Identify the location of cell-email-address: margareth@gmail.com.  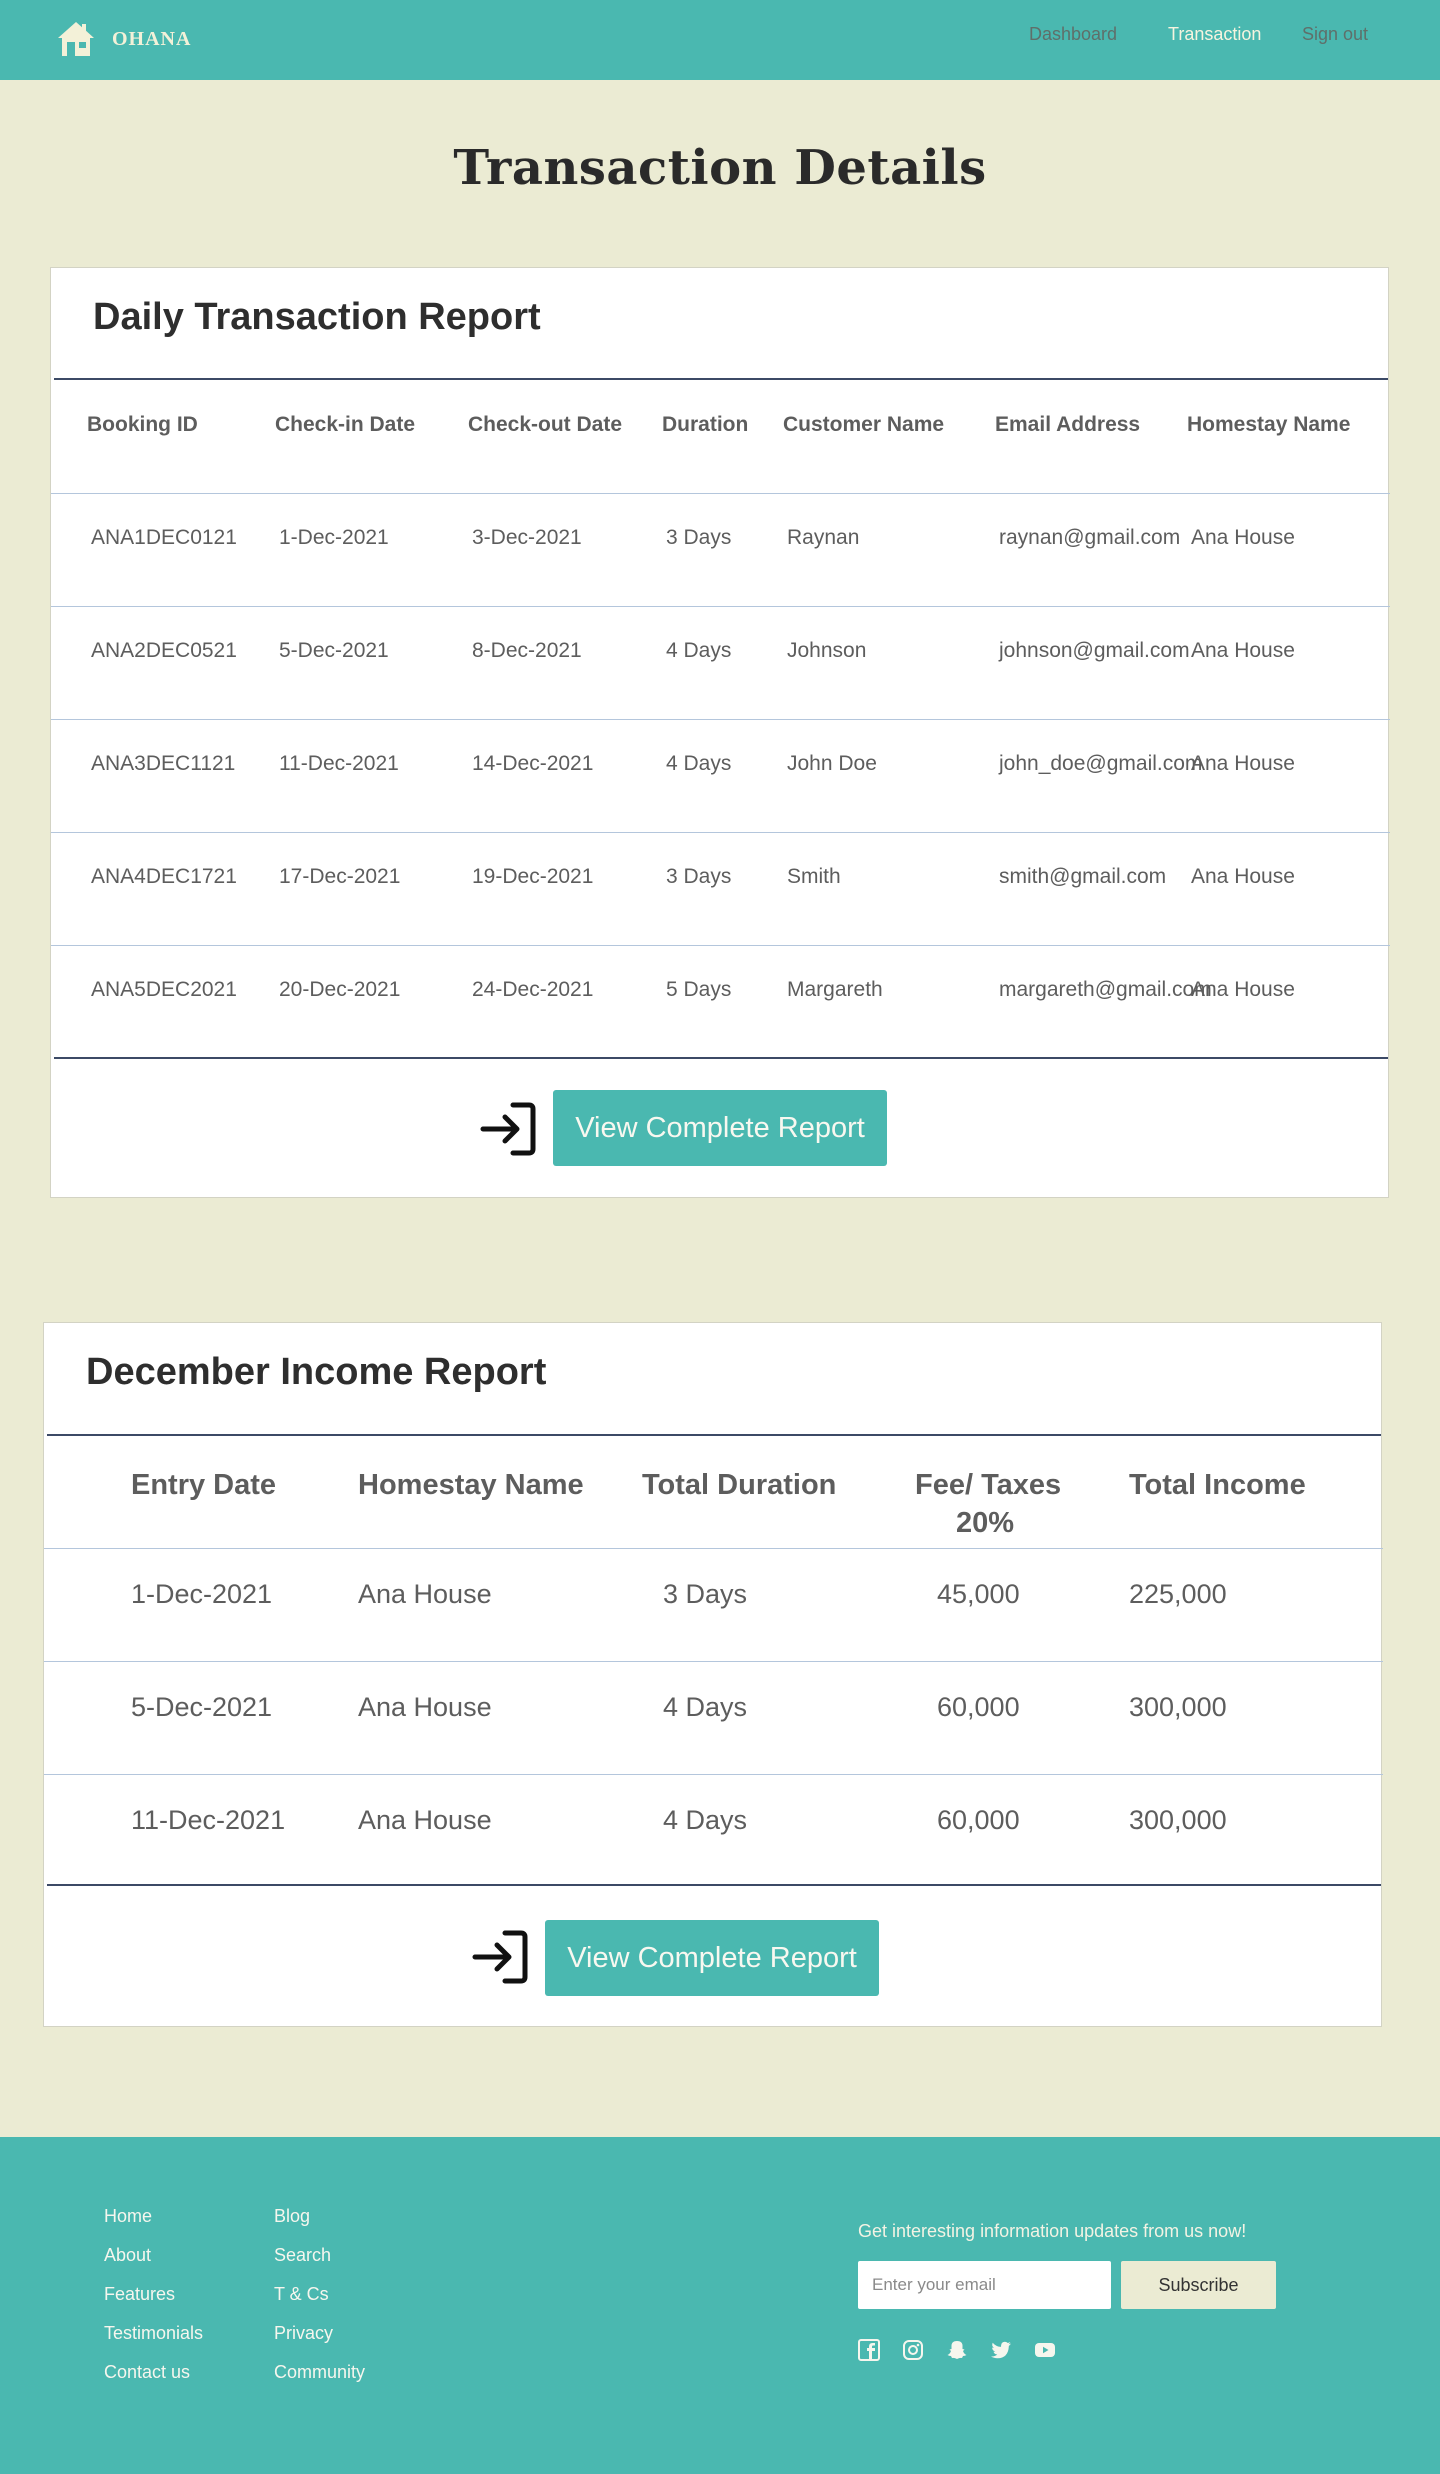
(1105, 989).